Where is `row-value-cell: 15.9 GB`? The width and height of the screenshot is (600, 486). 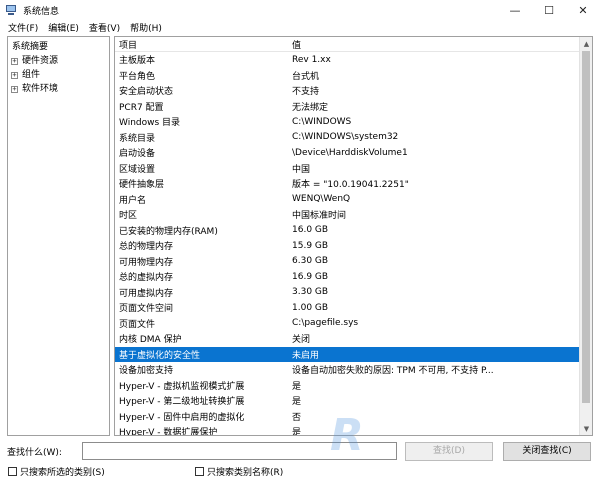 row-value-cell: 15.9 GB is located at coordinates (310, 245).